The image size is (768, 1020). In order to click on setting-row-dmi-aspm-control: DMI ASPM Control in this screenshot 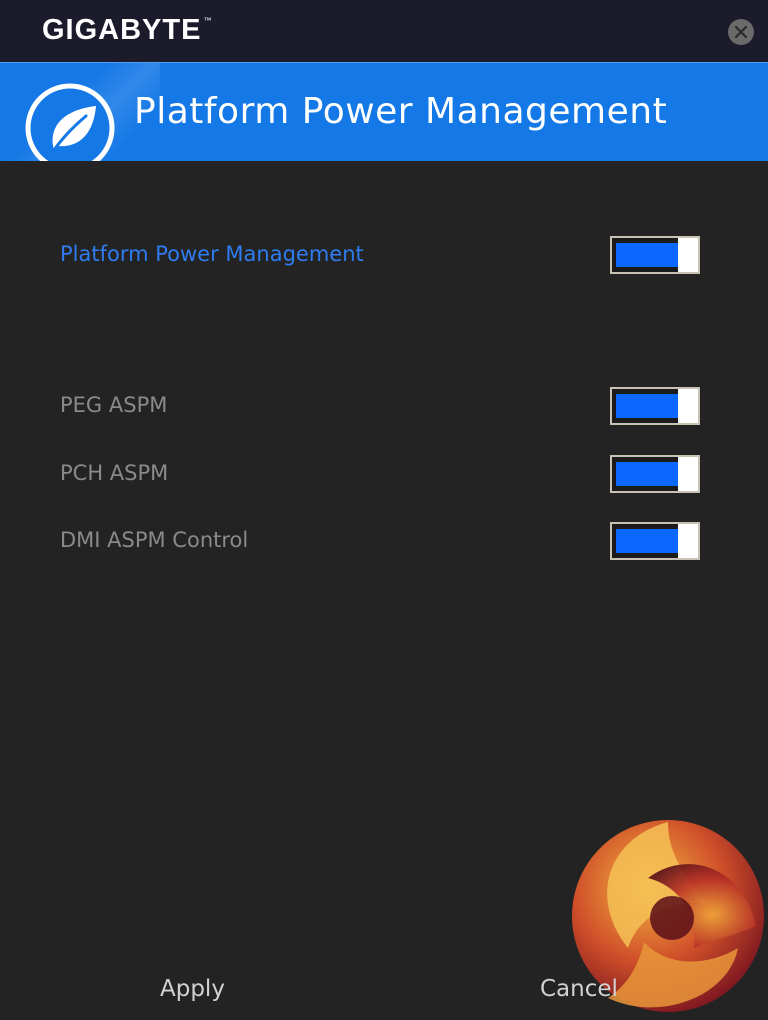, I will do `click(381, 541)`.